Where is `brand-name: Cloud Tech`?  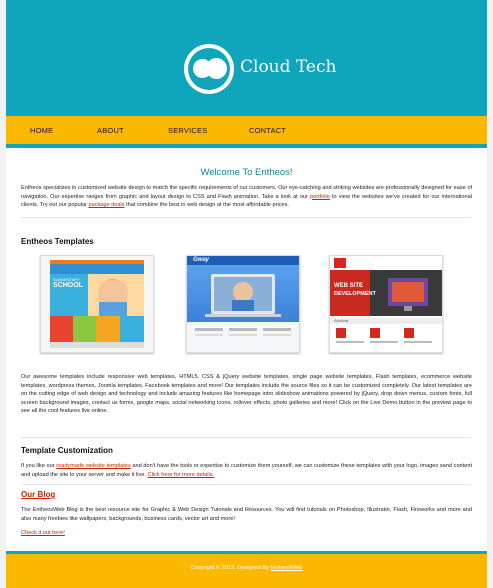 brand-name: Cloud Tech is located at coordinates (288, 67).